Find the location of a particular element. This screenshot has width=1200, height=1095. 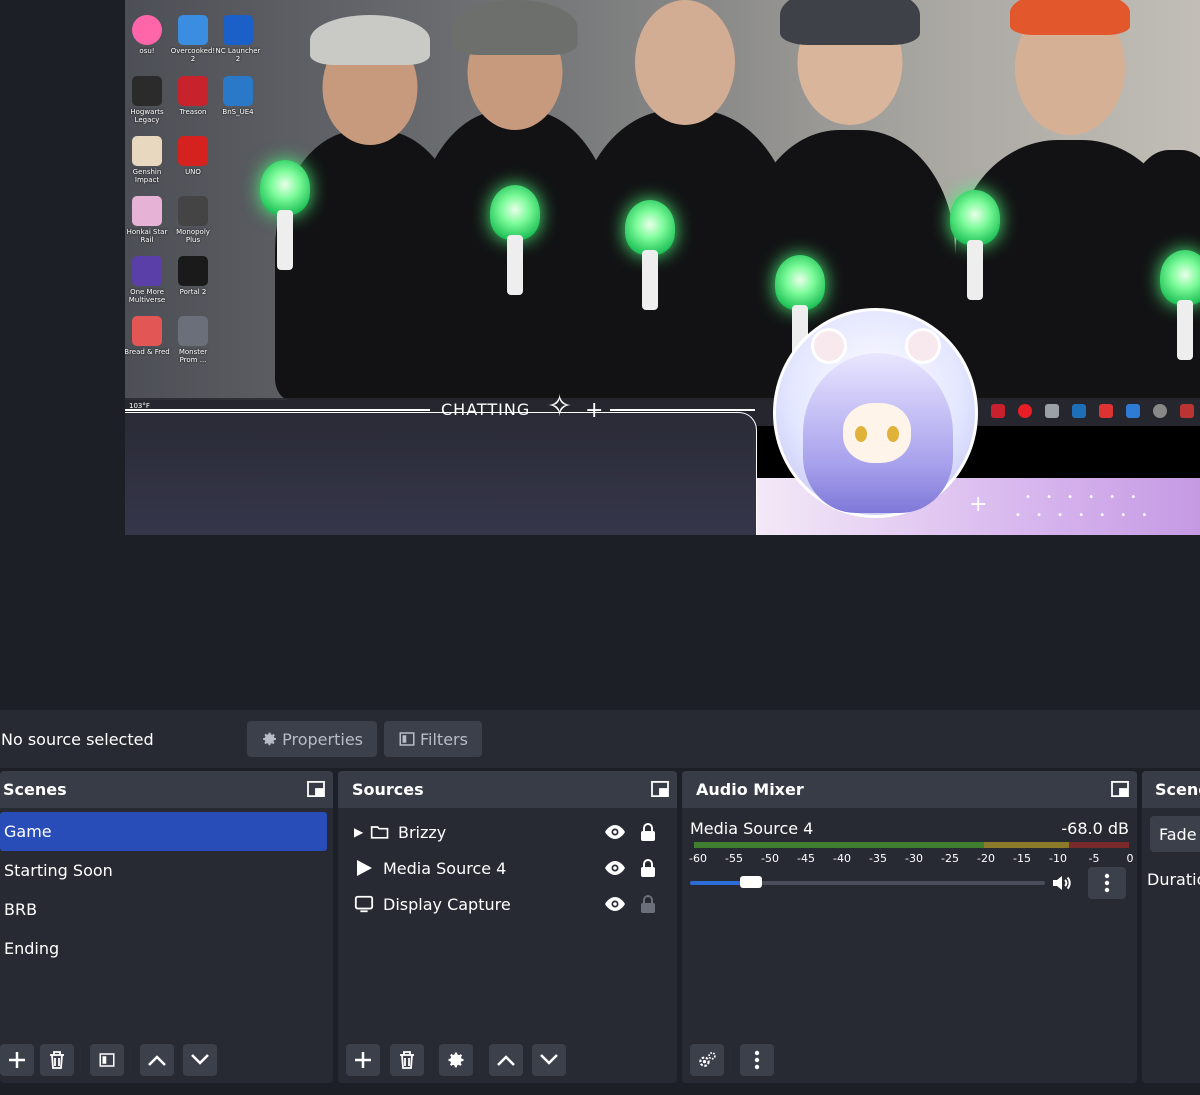

mixer-options-button is located at coordinates (757, 1060).